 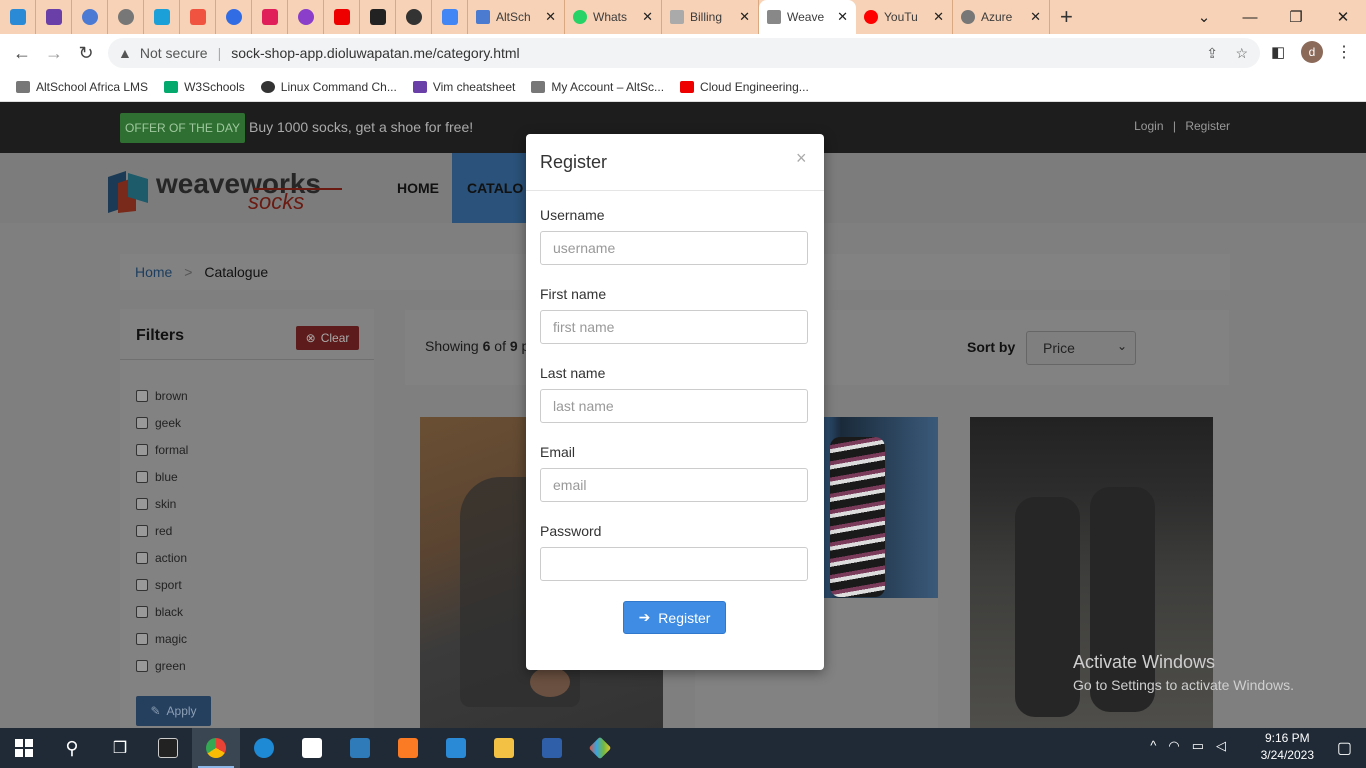 I want to click on apply-button: ✎ Apply, so click(x=173, y=711).